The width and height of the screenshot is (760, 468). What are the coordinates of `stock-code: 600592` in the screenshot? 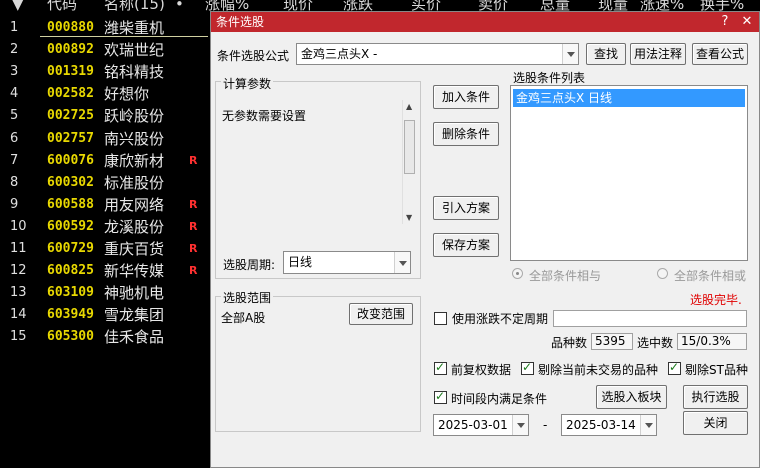 It's located at (70, 226).